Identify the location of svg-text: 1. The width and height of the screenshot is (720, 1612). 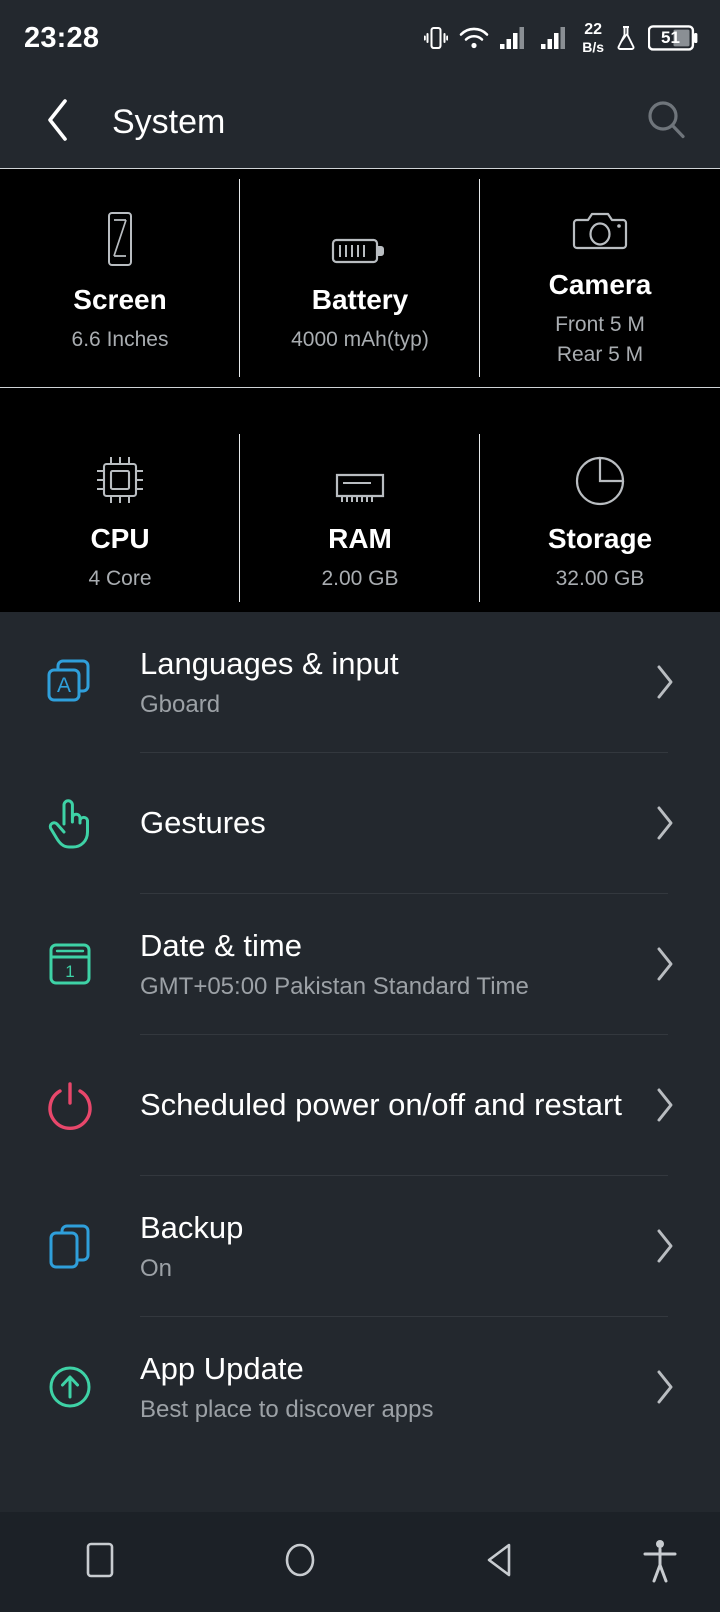
(69, 971).